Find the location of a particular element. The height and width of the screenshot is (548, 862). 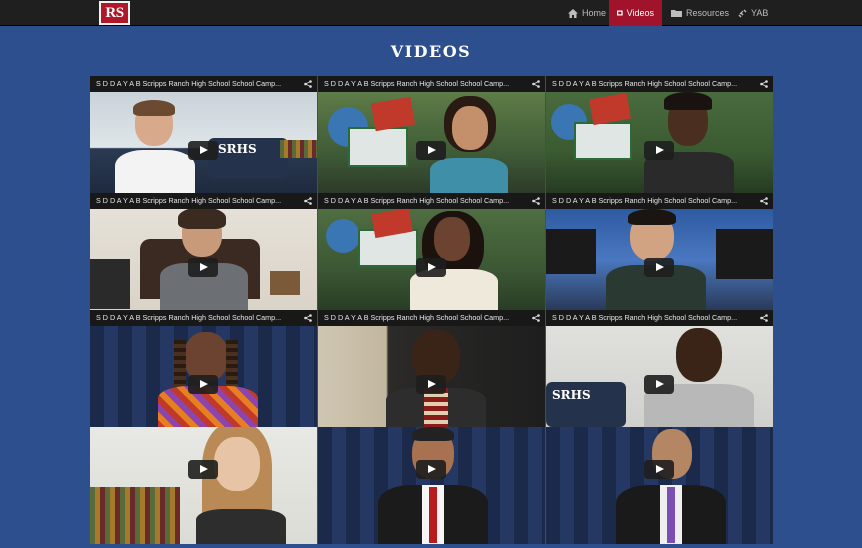

top-navbar: RS Home Videos Resources YAB is located at coordinates (431, 13).